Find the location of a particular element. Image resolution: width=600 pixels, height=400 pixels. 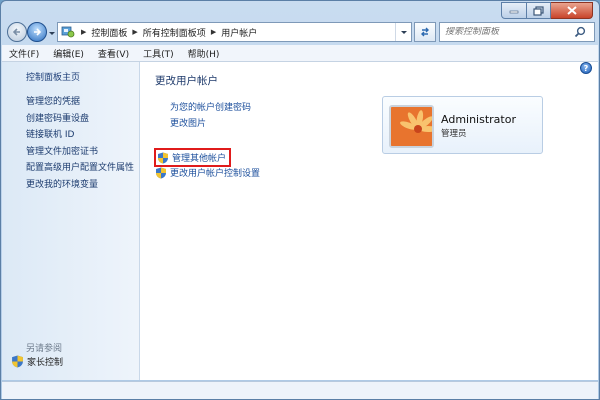

sidebar-link-environment-variables: 更改我的环境变量 is located at coordinates (62, 183).